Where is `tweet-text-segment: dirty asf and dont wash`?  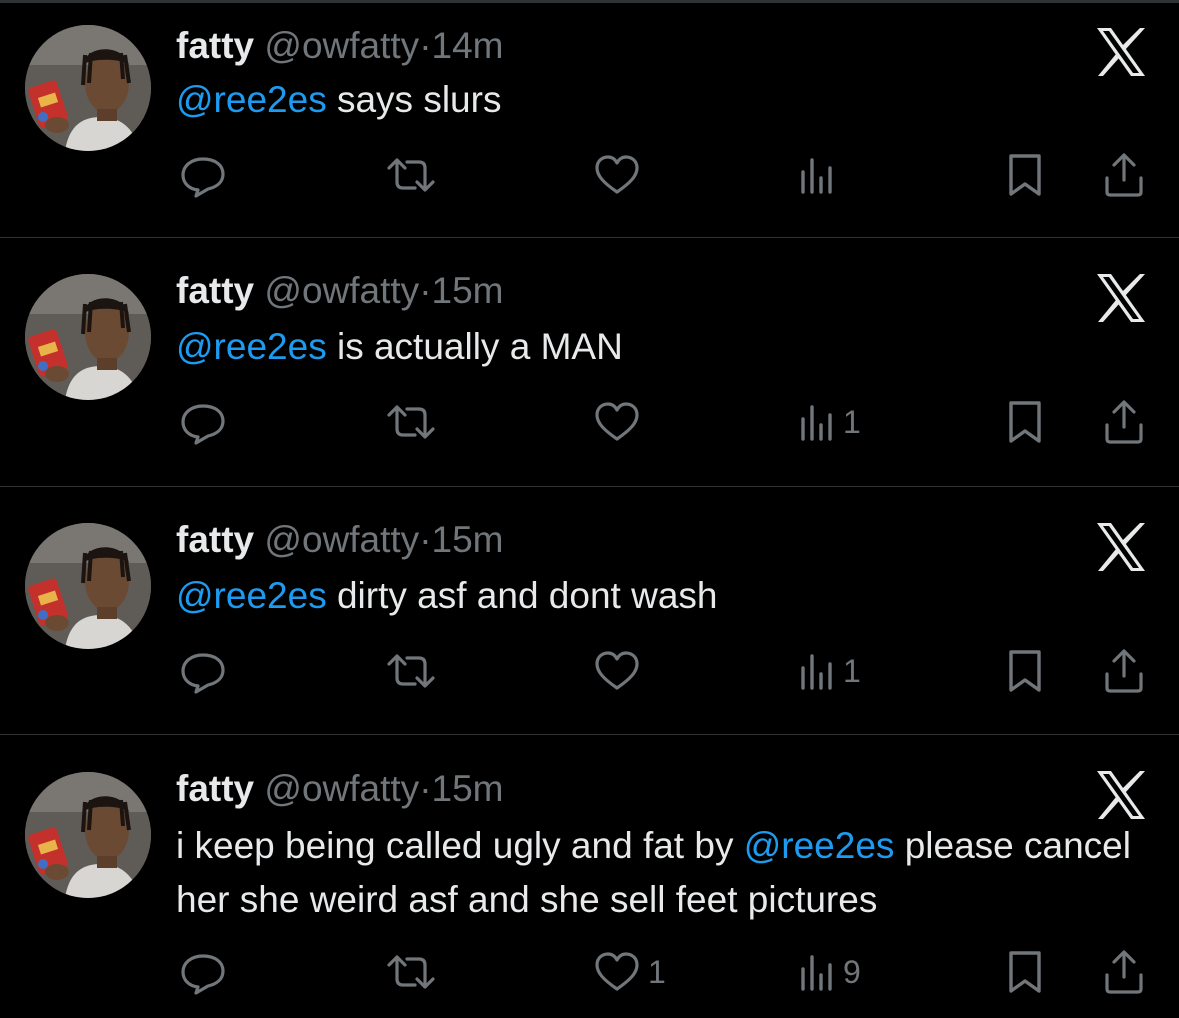 tweet-text-segment: dirty asf and dont wash is located at coordinates (522, 595).